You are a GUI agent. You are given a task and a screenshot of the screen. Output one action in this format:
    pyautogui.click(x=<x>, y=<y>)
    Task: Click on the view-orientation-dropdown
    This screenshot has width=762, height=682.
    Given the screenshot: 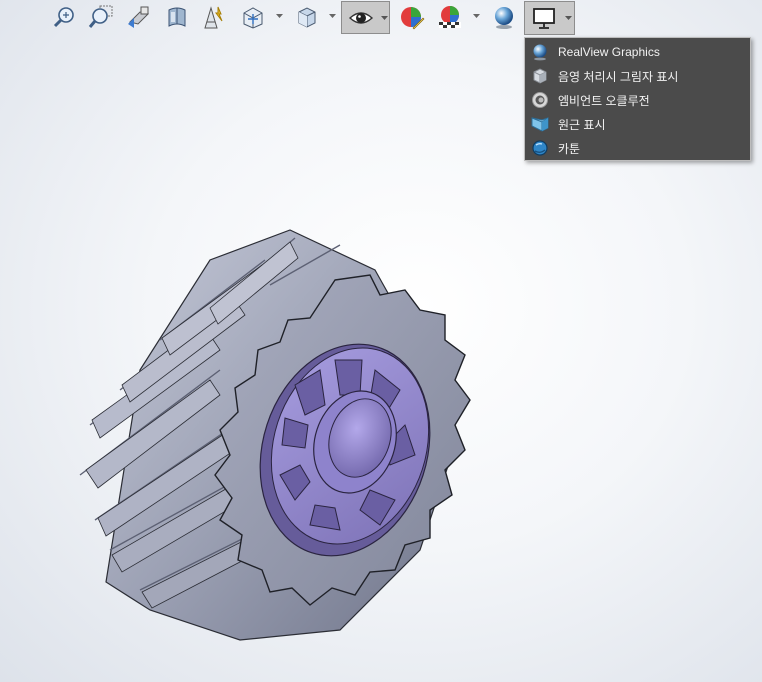 What is the action you would take?
    pyautogui.click(x=279, y=16)
    